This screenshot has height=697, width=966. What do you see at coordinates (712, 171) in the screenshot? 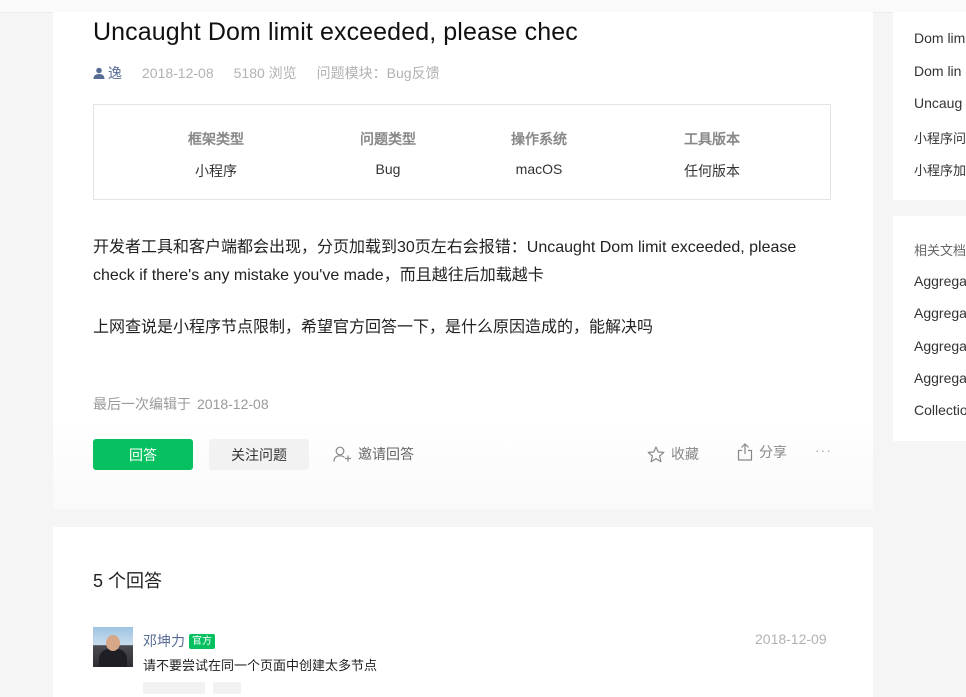
I see `attr-value: 任何版本` at bounding box center [712, 171].